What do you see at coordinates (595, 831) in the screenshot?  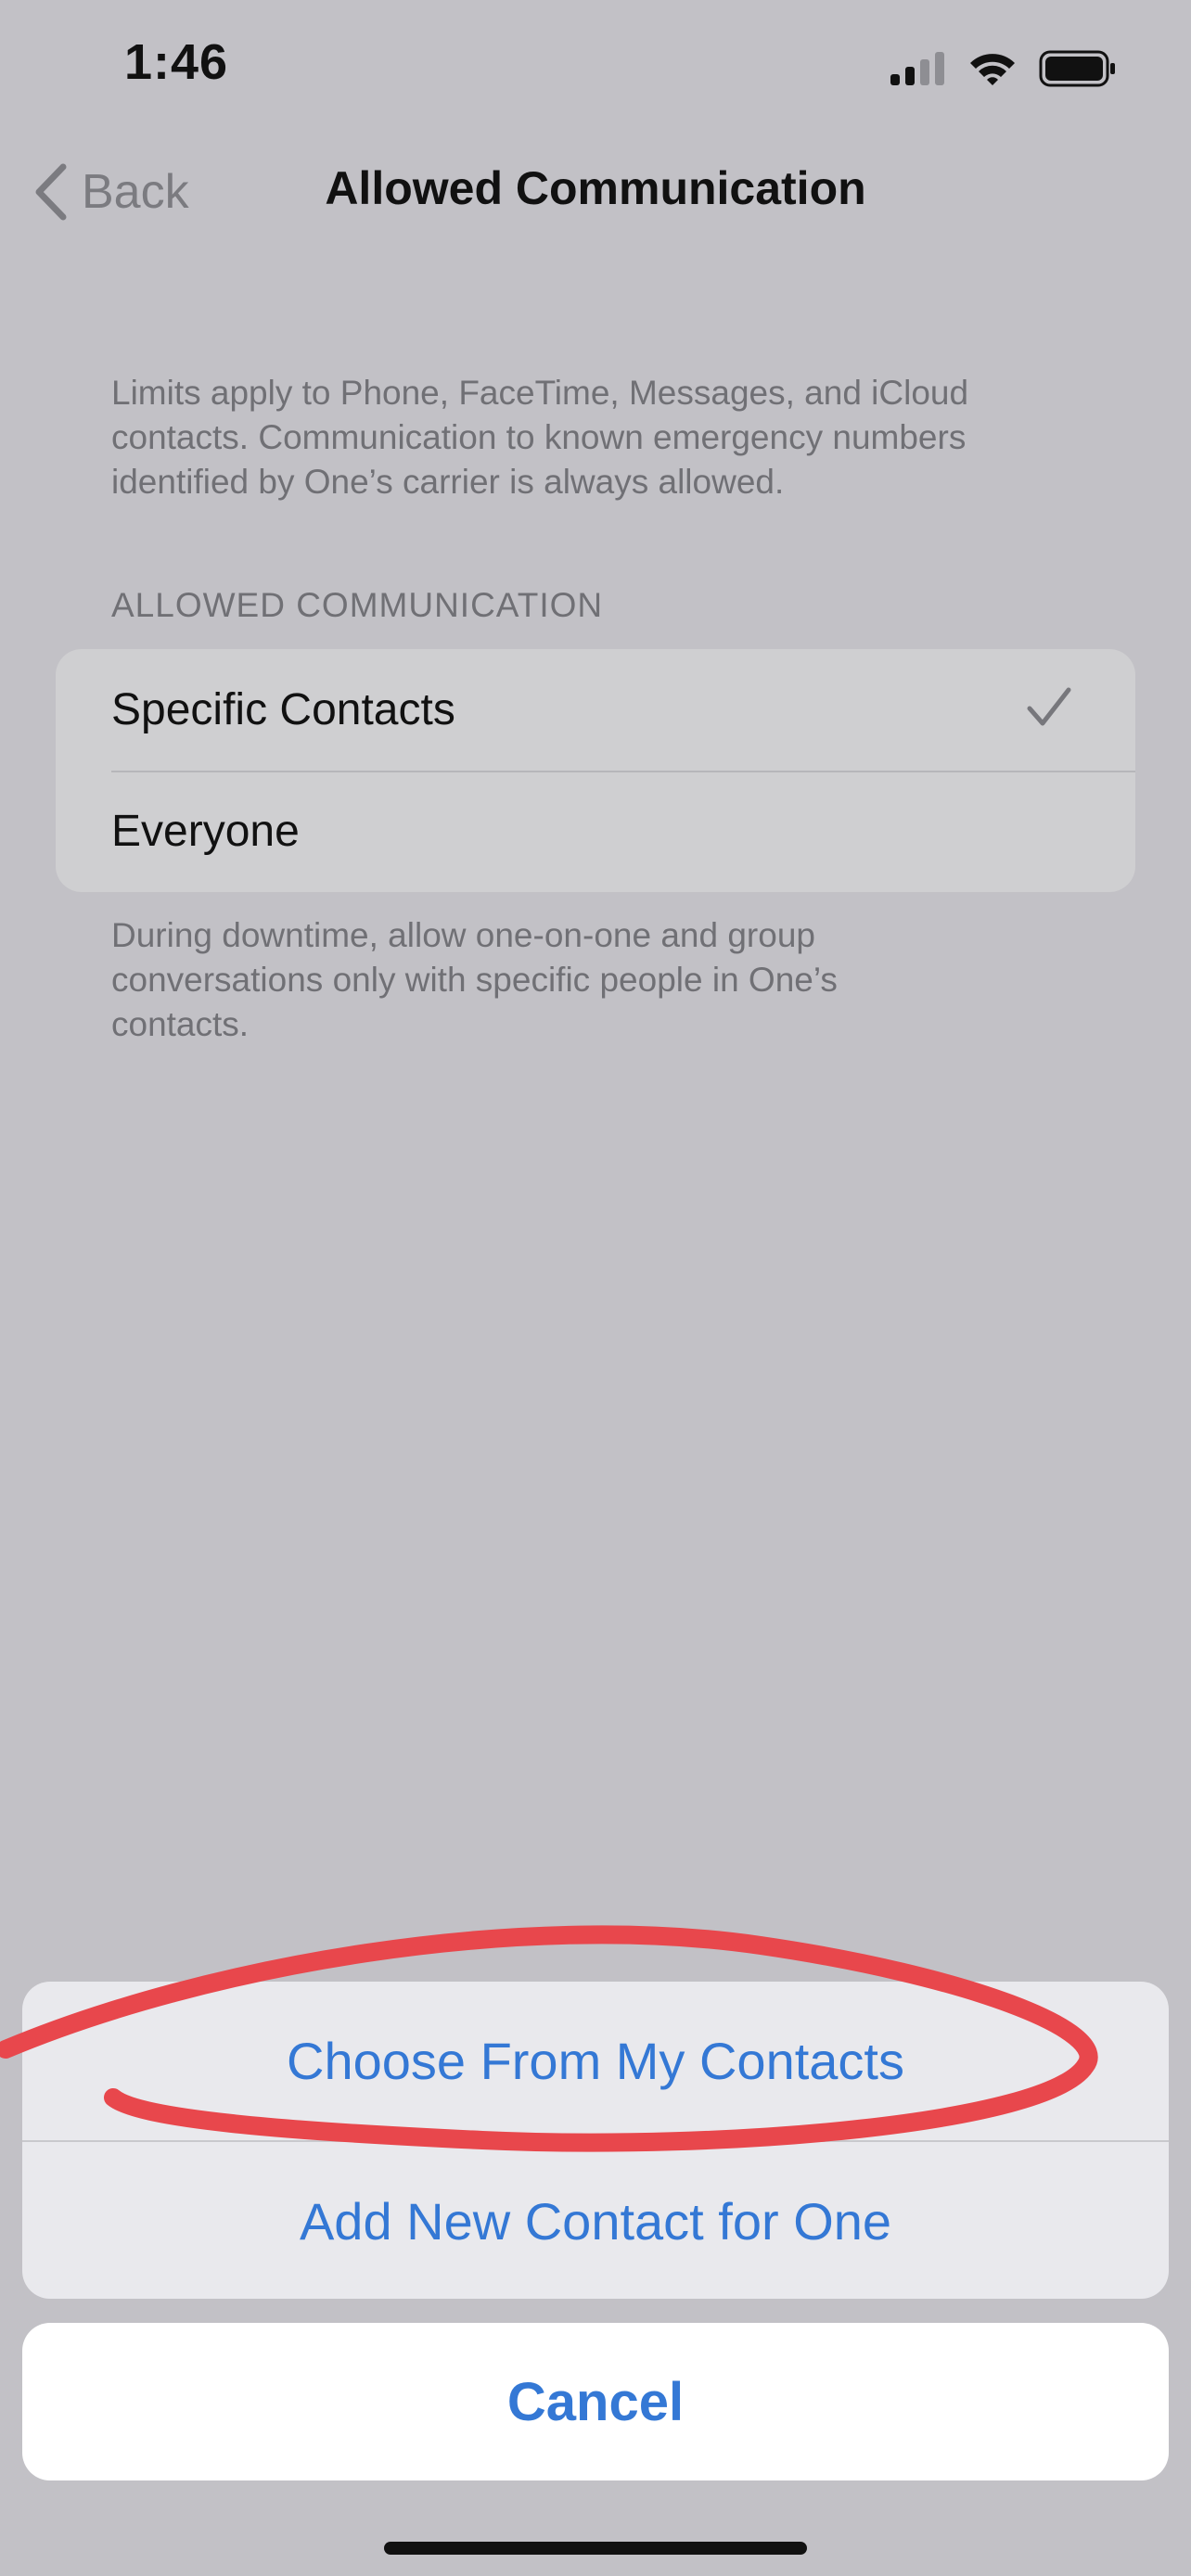 I see `option-everyone: Everyone` at bounding box center [595, 831].